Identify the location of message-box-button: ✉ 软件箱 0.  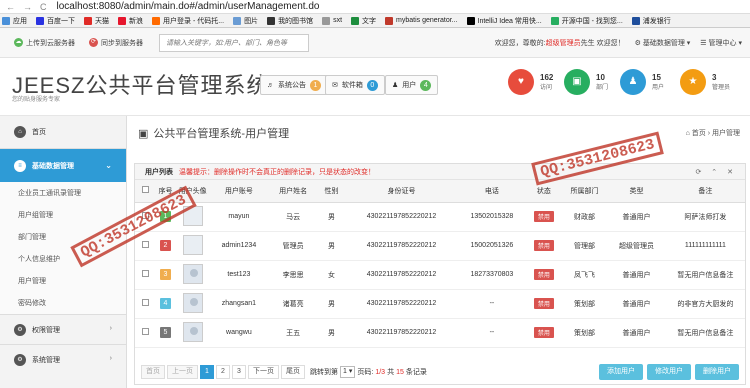
(355, 85).